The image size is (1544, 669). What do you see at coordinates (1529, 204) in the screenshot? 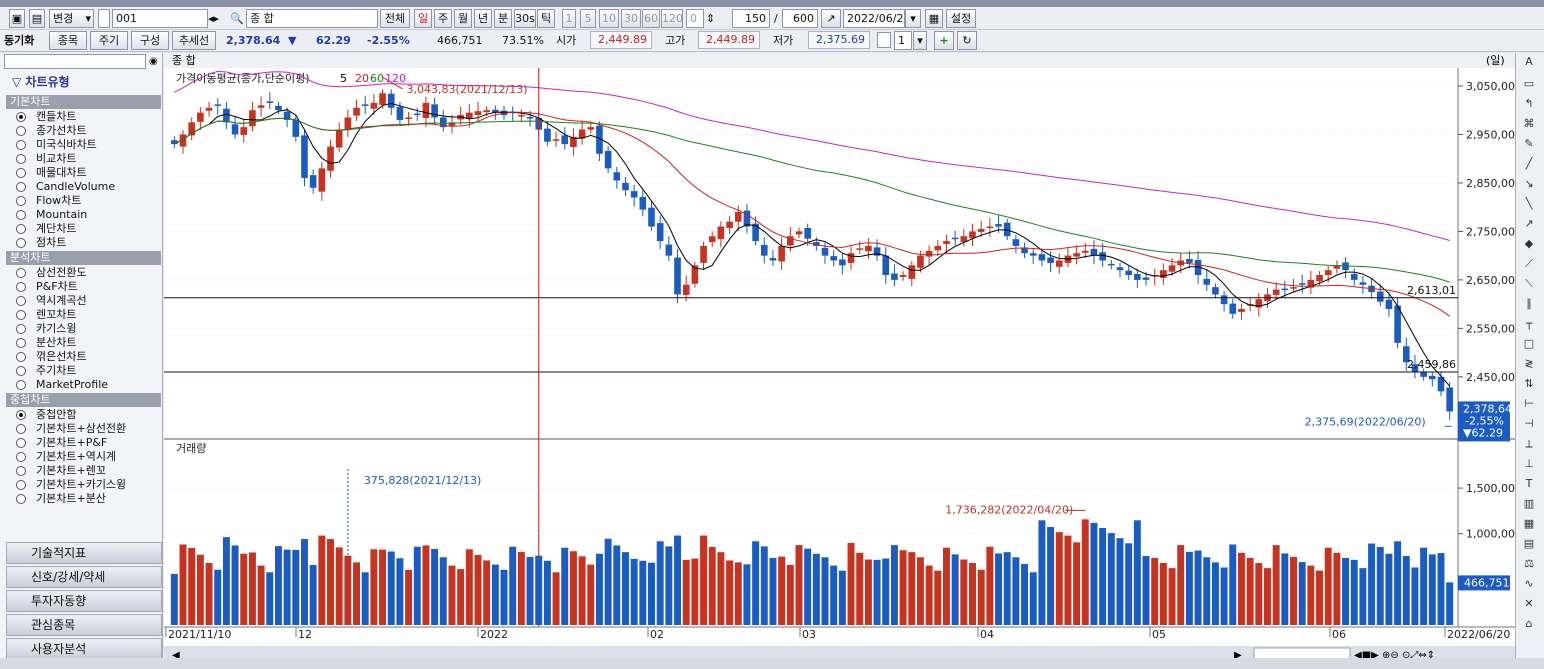
I see `trend-line-icon: ╲` at bounding box center [1529, 204].